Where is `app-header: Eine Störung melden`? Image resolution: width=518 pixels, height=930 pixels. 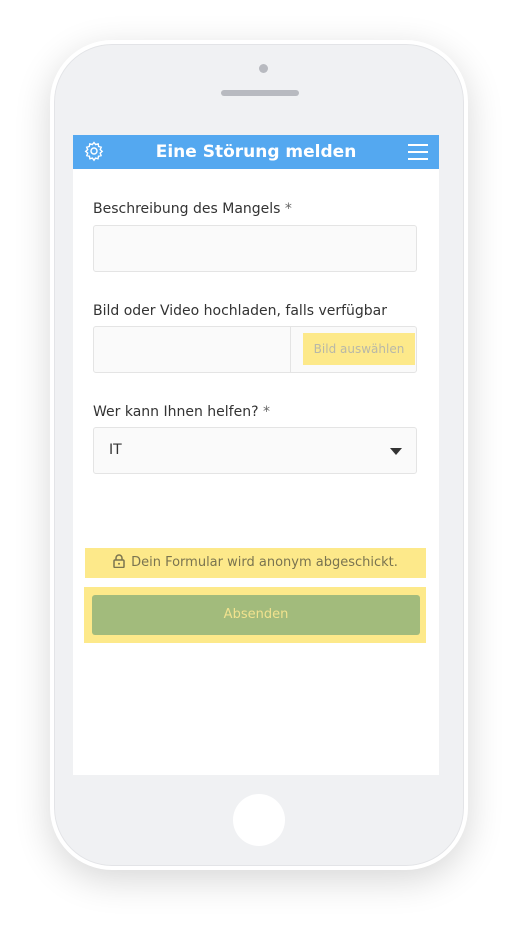 app-header: Eine Störung melden is located at coordinates (256, 152).